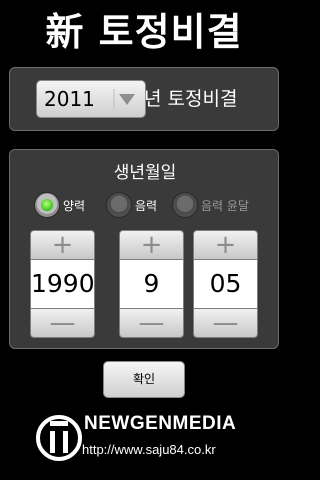 This screenshot has height=480, width=320. I want to click on year-decrement-button: —, so click(62, 323).